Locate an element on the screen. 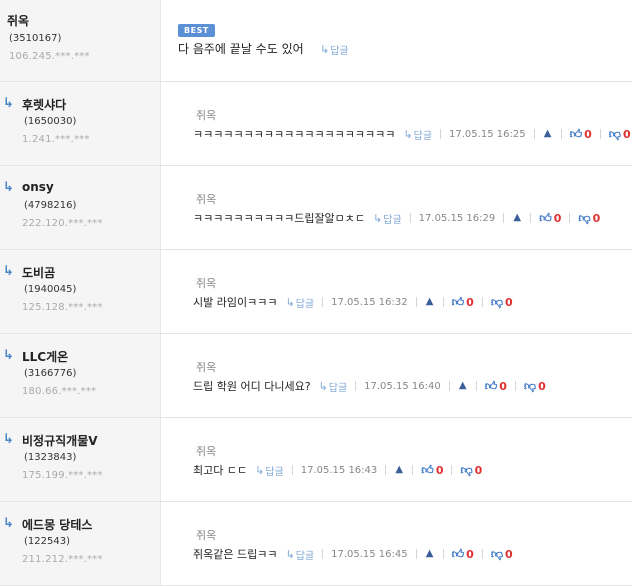 Image resolution: width=632 pixels, height=586 pixels. comment-text: 시발 라임이ㅋㅋㅋ is located at coordinates (235, 302).